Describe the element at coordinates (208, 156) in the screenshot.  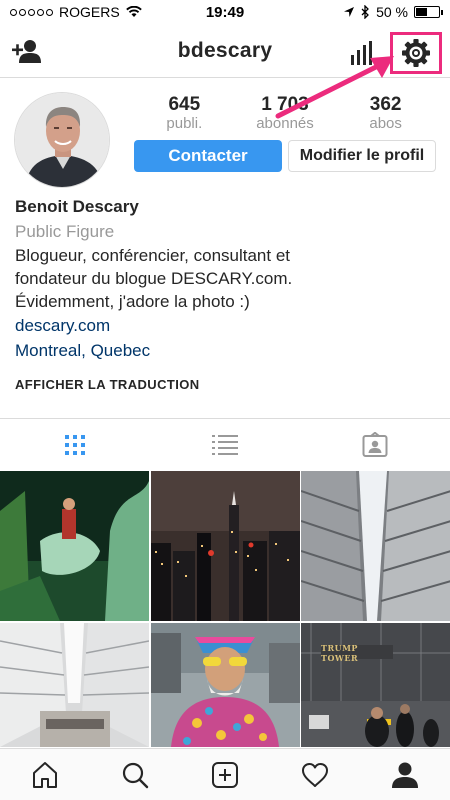
I see `contact-button: Contacter` at that location.